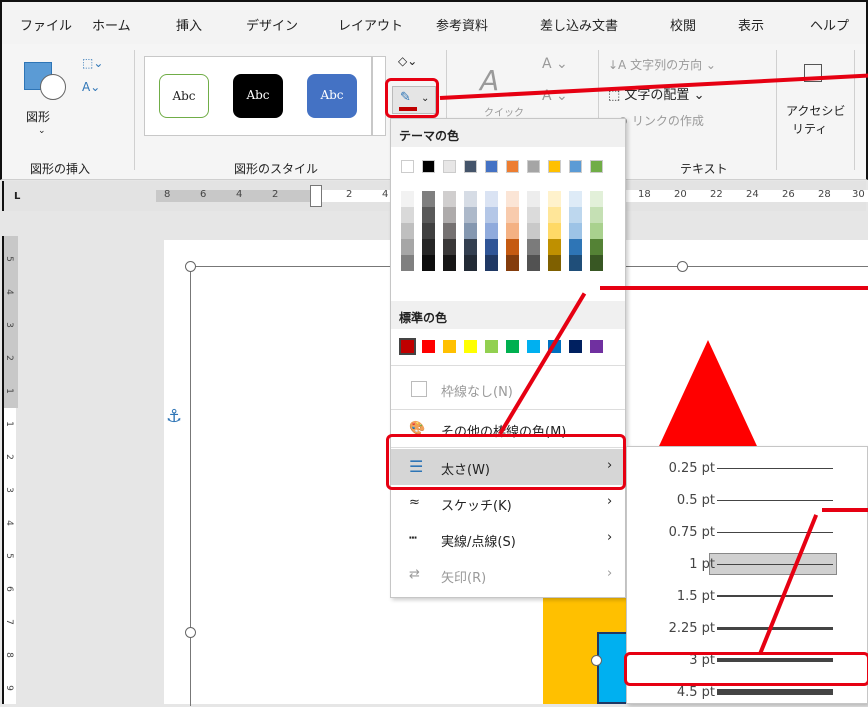  Describe the element at coordinates (332, 96) in the screenshot. I see `style-sample-blue: Abc` at that location.